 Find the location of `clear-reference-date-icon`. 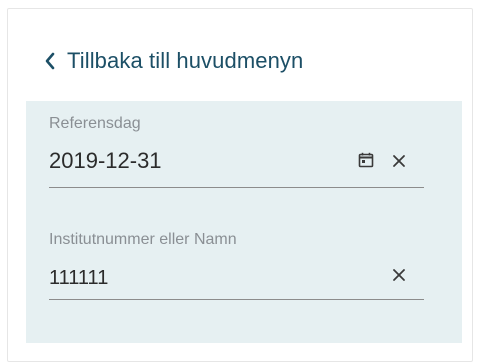

clear-reference-date-icon is located at coordinates (399, 161).